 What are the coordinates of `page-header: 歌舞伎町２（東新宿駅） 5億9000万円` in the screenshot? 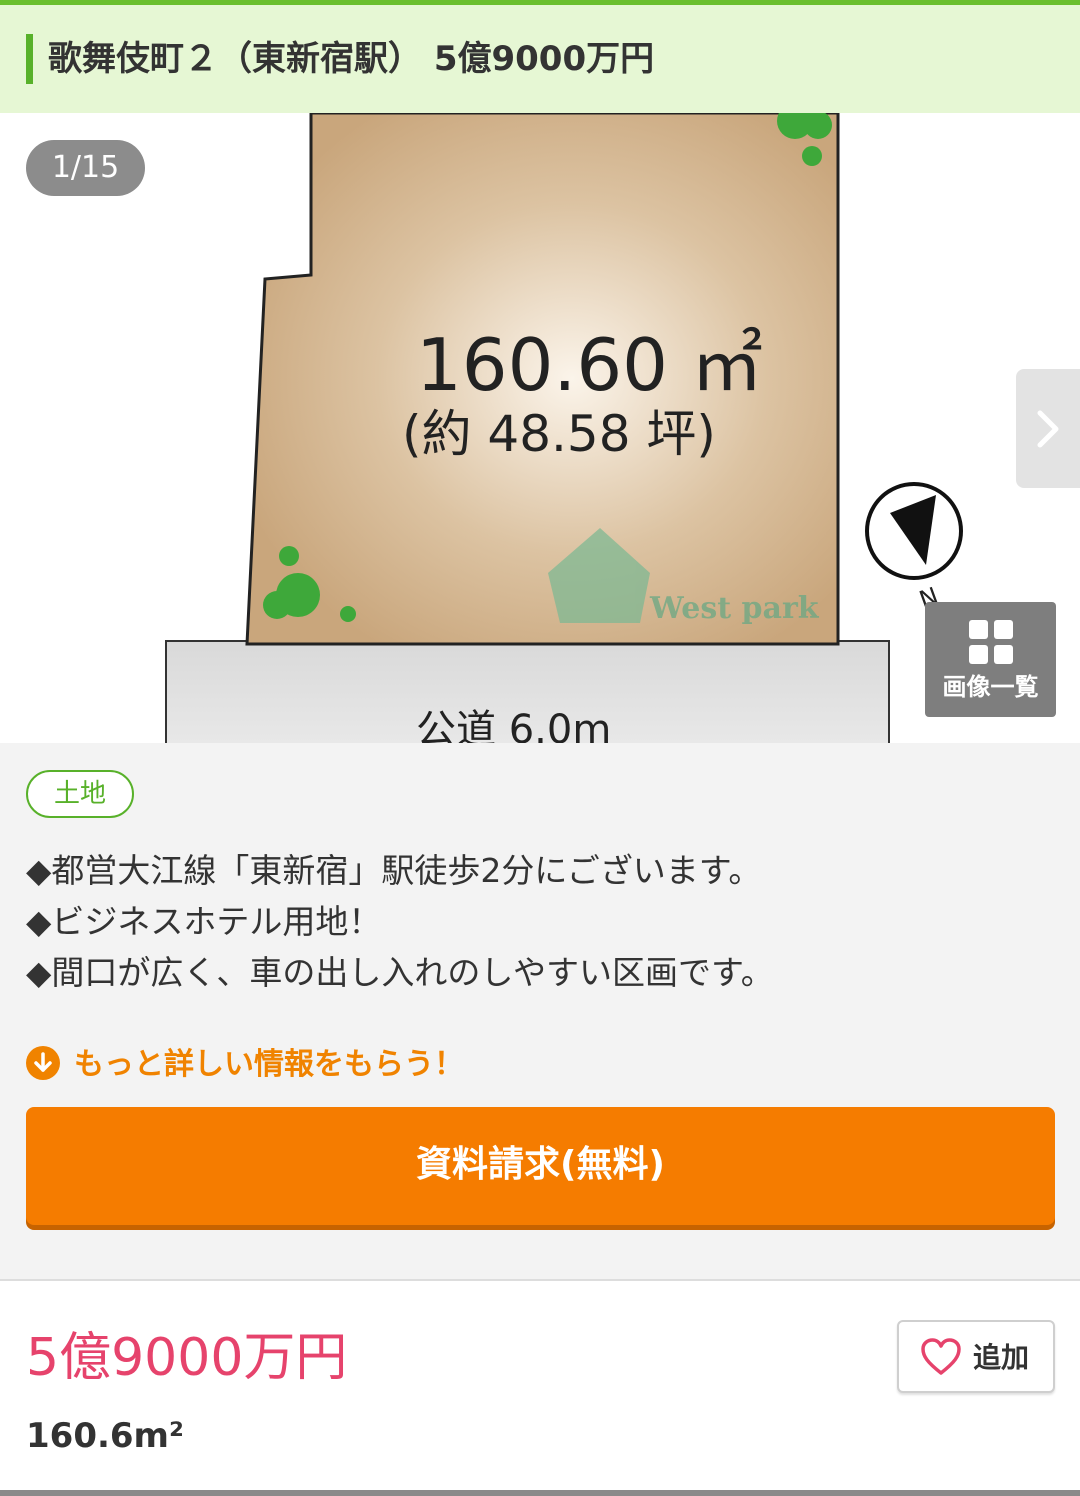 It's located at (540, 59).